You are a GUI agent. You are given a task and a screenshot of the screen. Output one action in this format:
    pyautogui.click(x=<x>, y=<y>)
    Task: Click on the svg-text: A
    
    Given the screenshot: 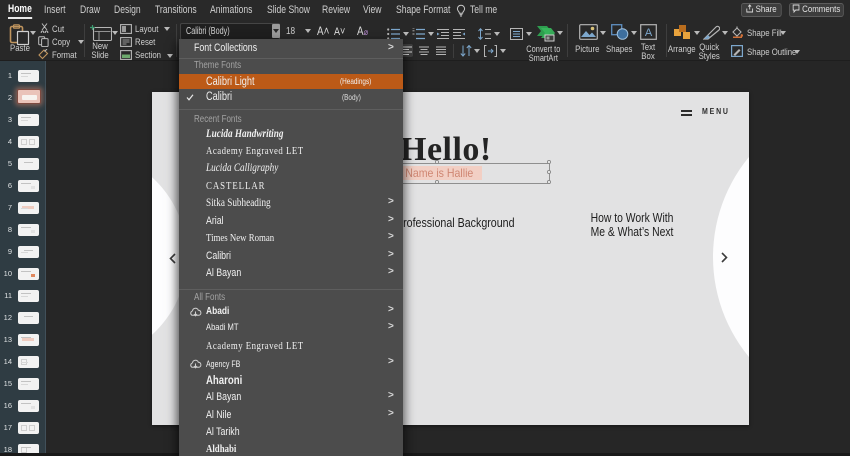 What is the action you would take?
    pyautogui.click(x=649, y=33)
    